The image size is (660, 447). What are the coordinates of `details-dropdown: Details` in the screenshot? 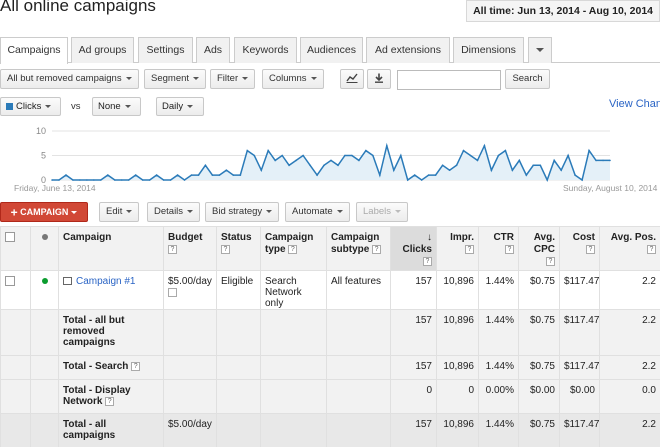 It's located at (174, 212).